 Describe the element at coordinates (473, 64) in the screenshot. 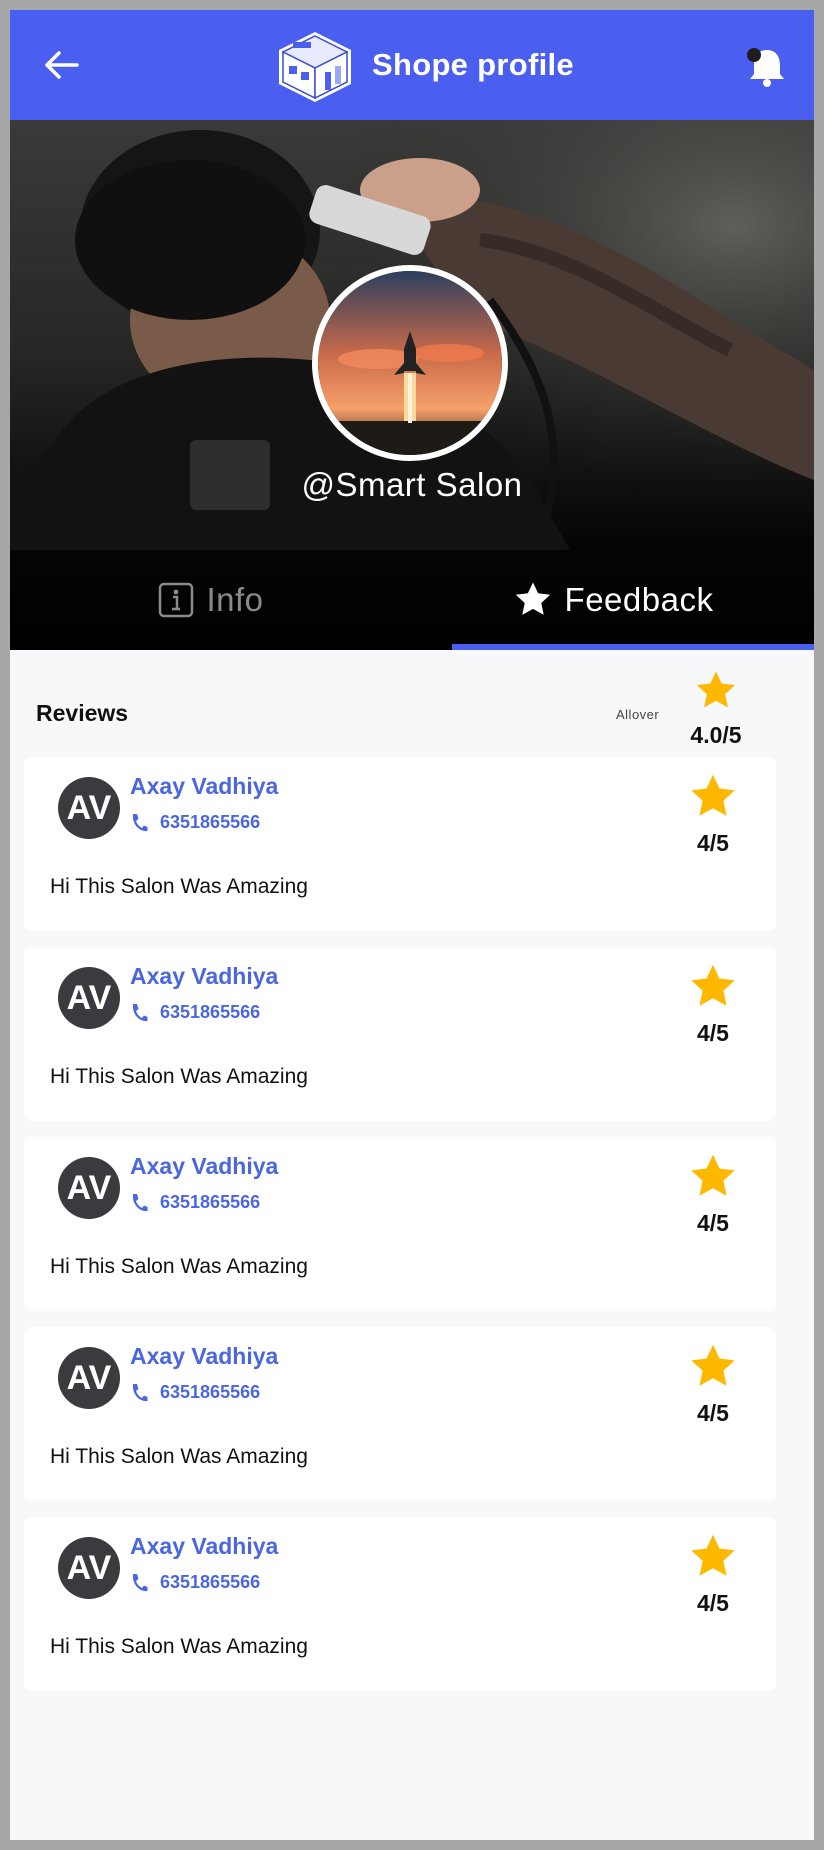

I see `page-title: Shope profile` at that location.